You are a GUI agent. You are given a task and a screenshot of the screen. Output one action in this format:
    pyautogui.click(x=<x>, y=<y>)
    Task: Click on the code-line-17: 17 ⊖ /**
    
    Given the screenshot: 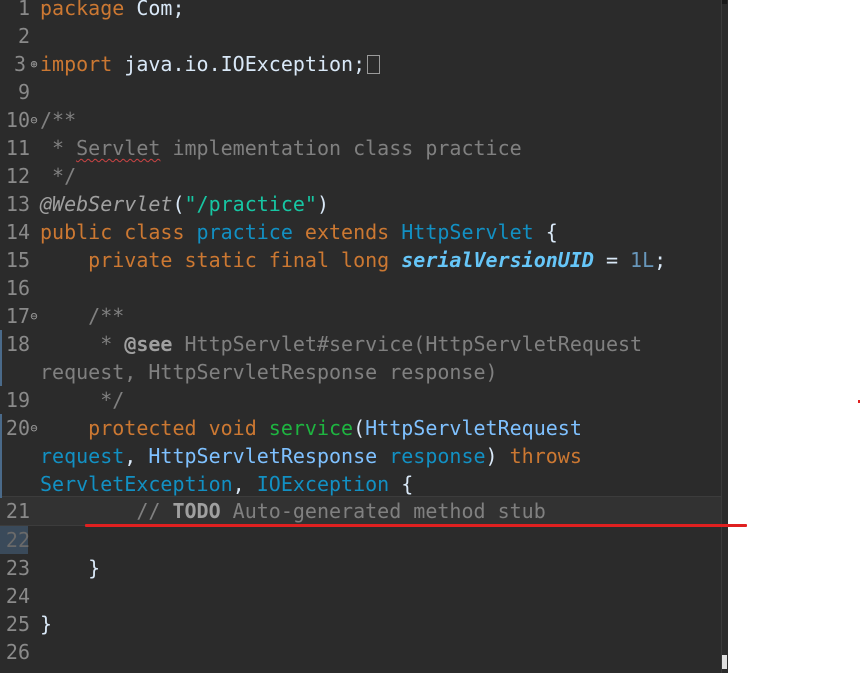 What is the action you would take?
    pyautogui.click(x=360, y=316)
    